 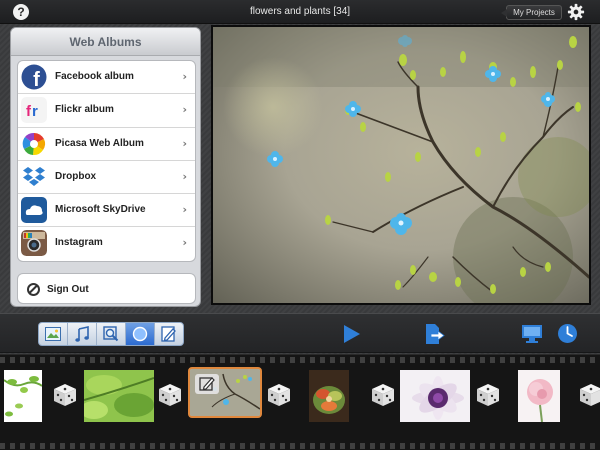 What do you see at coordinates (435, 334) in the screenshot?
I see `export-icon` at bounding box center [435, 334].